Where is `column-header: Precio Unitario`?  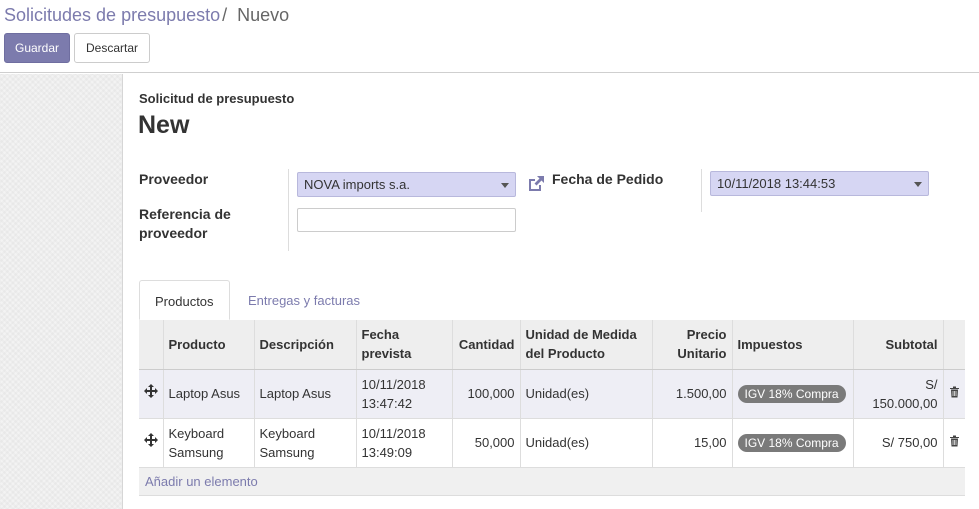
column-header: Precio Unitario is located at coordinates (692, 345).